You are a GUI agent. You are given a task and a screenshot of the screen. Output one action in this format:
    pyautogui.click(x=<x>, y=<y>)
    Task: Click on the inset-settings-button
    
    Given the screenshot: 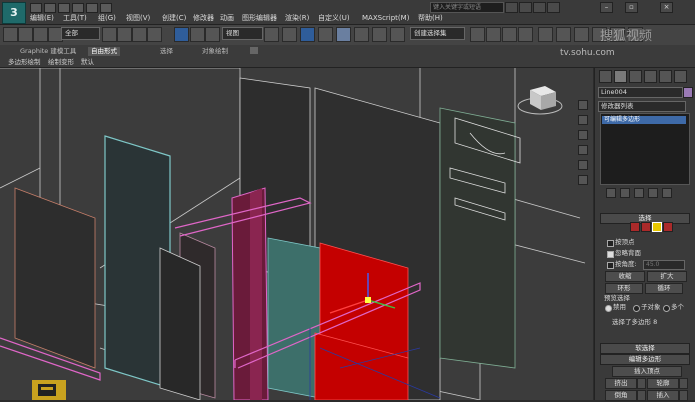 What is the action you would take?
    pyautogui.click(x=683, y=395)
    